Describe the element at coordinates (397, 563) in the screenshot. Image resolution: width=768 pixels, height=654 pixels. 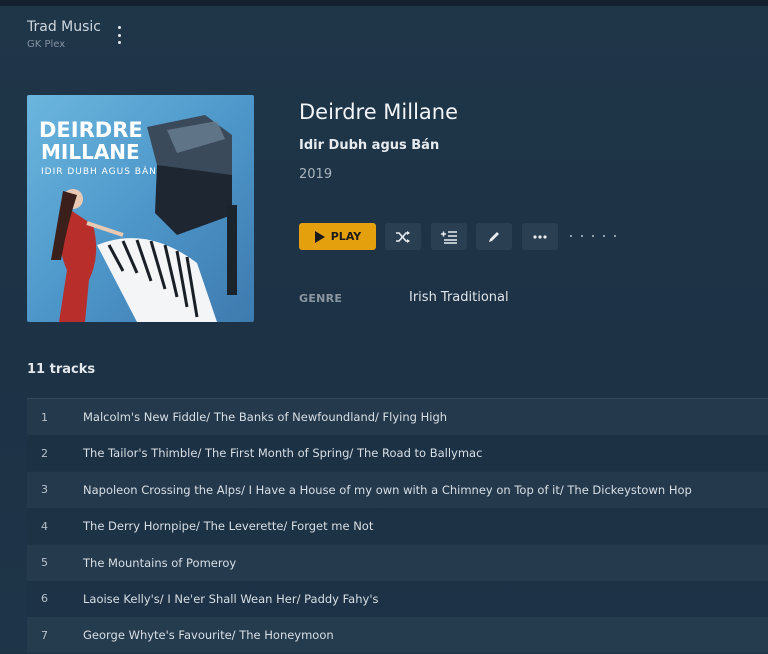
I see `track-row: 5 The Mountains of Pomeroy` at that location.